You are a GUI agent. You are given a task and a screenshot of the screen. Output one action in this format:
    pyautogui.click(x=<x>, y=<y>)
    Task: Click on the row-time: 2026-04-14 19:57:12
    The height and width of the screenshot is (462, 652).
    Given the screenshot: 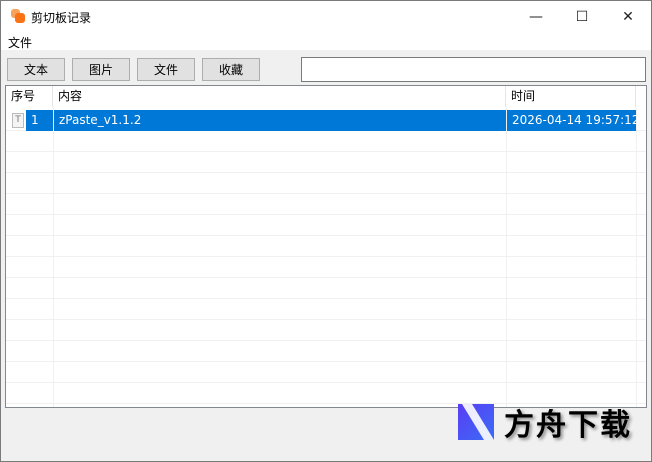 What is the action you would take?
    pyautogui.click(x=573, y=120)
    